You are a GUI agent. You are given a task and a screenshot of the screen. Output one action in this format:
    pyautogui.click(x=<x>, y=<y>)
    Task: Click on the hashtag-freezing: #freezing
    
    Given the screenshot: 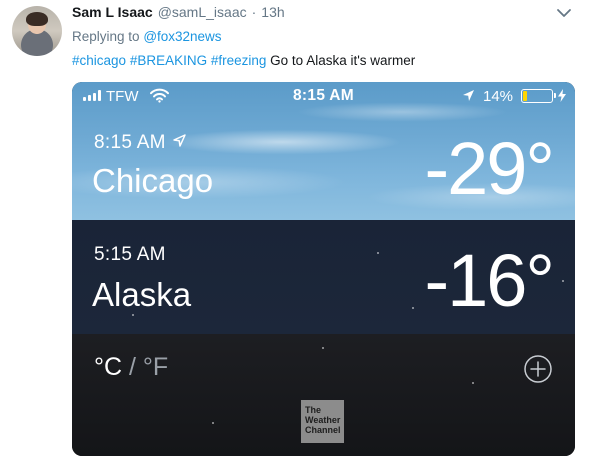 What is the action you would take?
    pyautogui.click(x=239, y=60)
    